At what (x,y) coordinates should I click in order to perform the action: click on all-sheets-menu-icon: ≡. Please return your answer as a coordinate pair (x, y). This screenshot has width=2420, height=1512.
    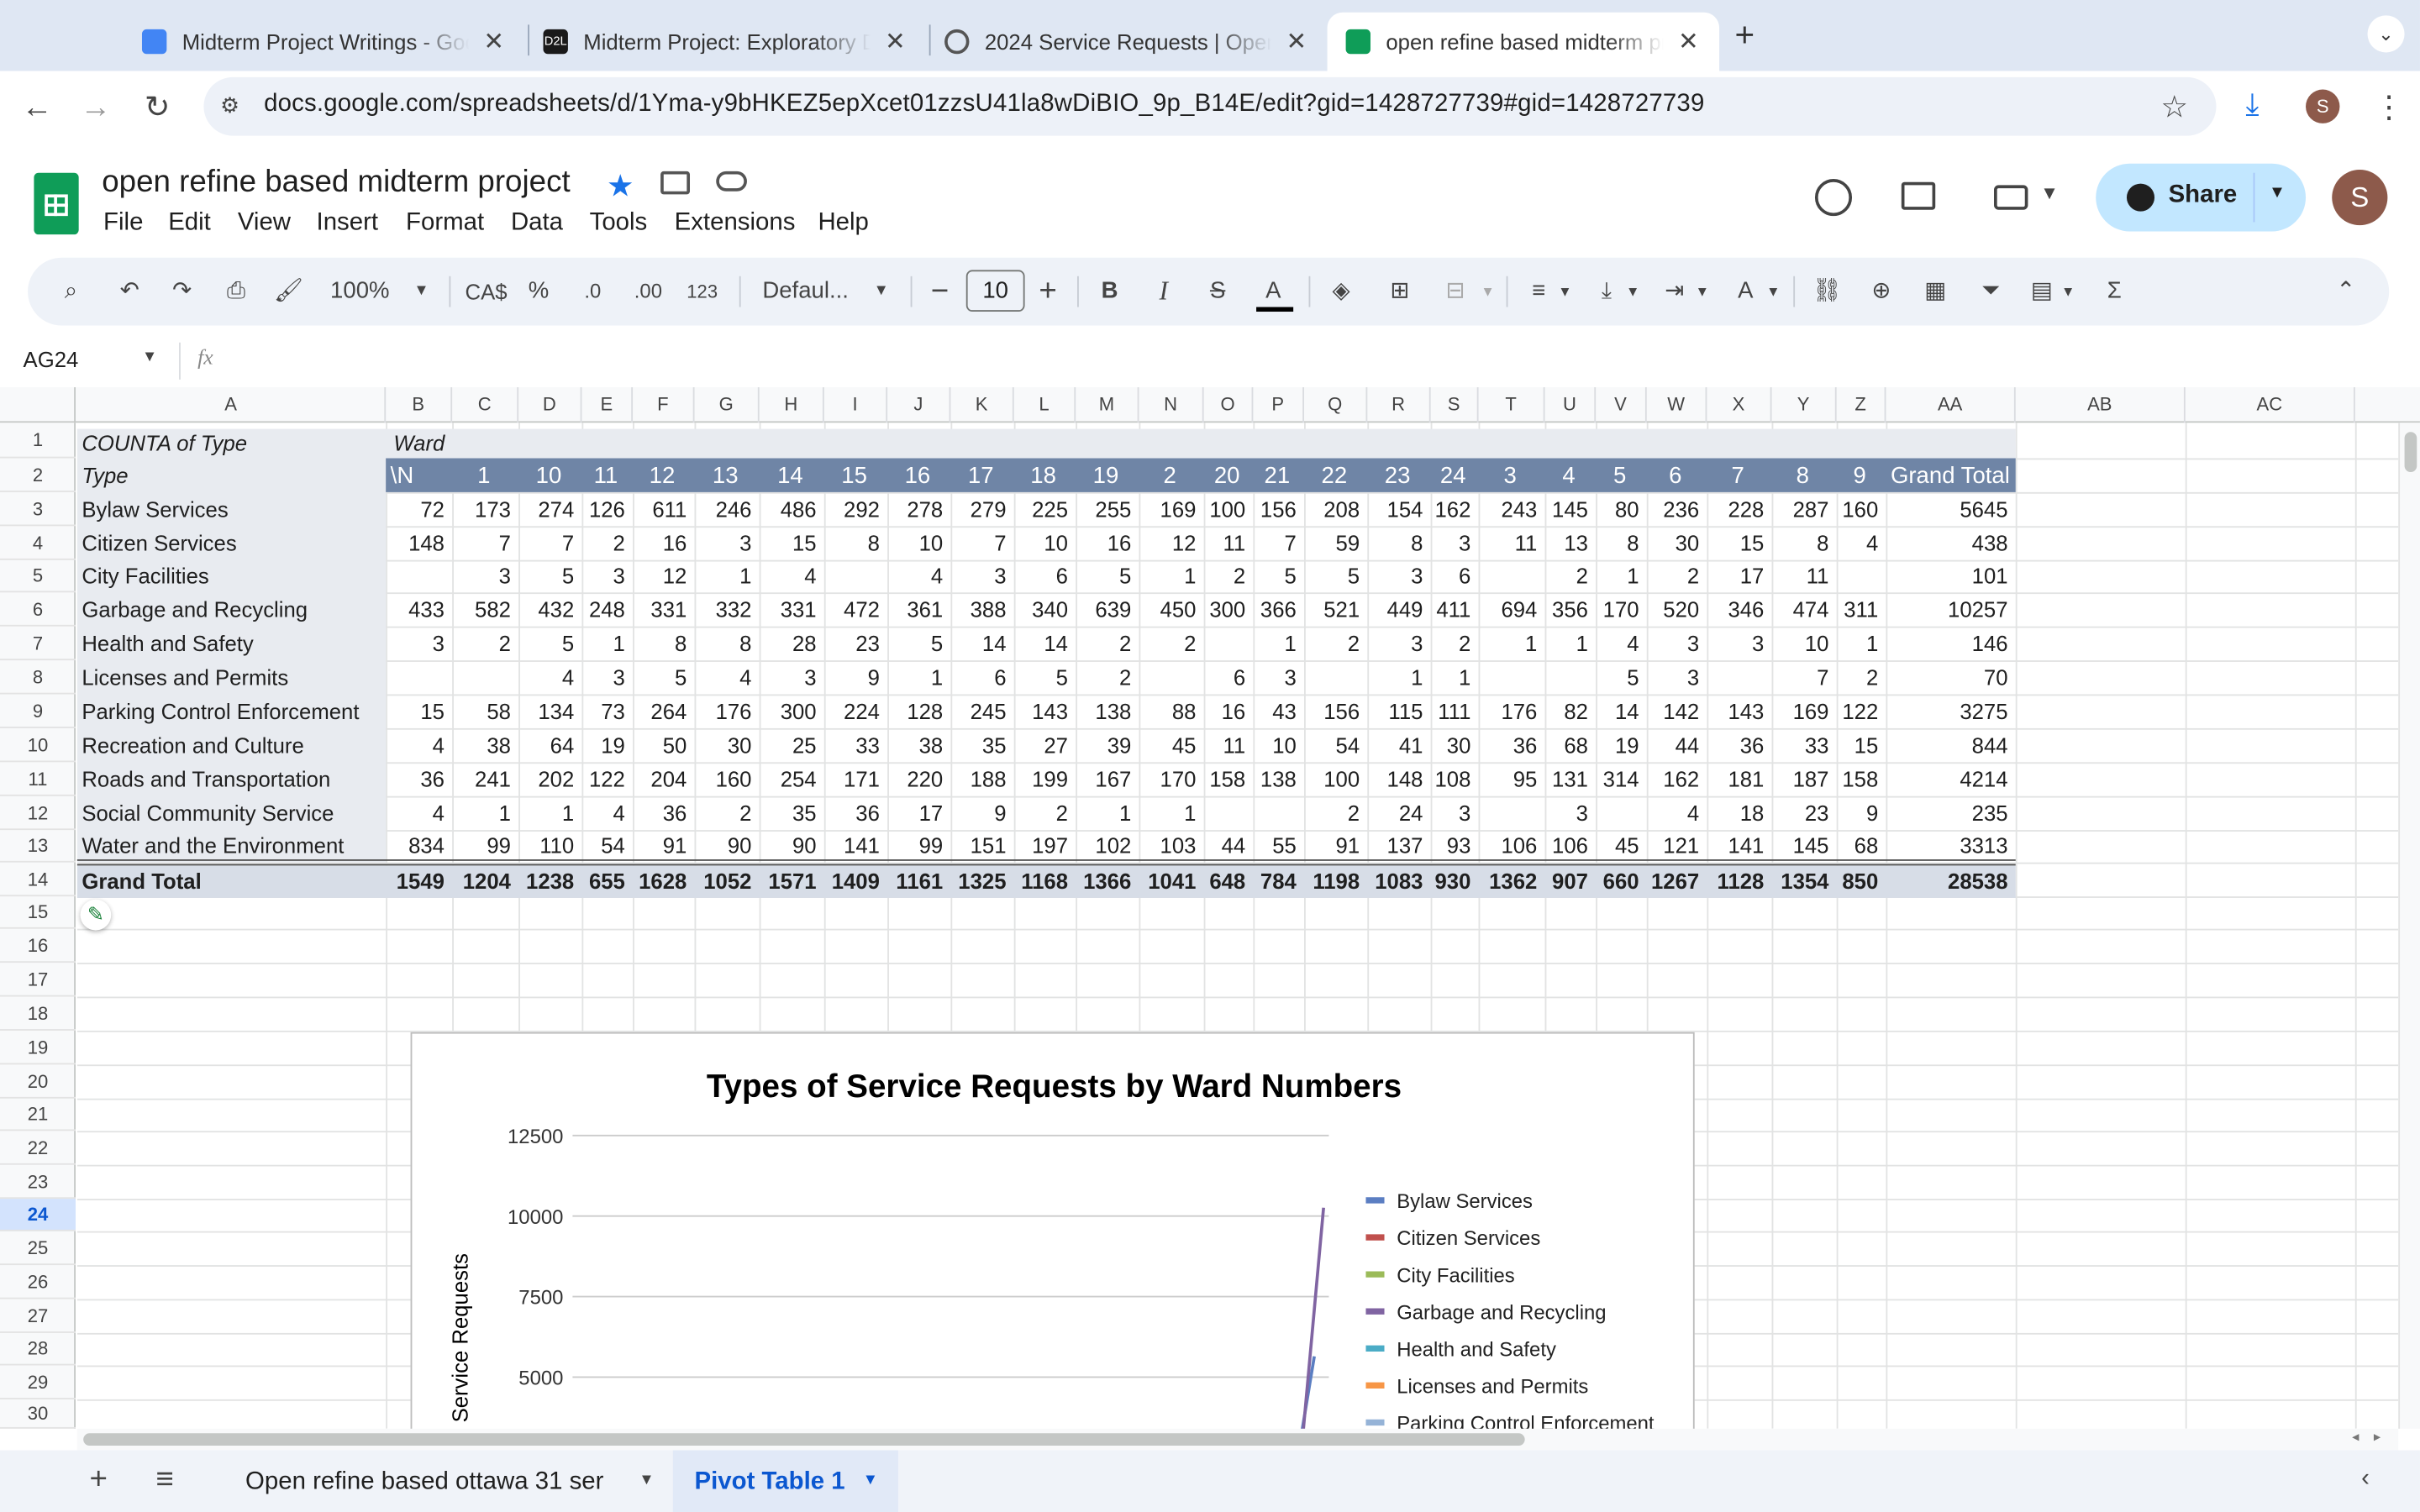
    Looking at the image, I should click on (165, 1480).